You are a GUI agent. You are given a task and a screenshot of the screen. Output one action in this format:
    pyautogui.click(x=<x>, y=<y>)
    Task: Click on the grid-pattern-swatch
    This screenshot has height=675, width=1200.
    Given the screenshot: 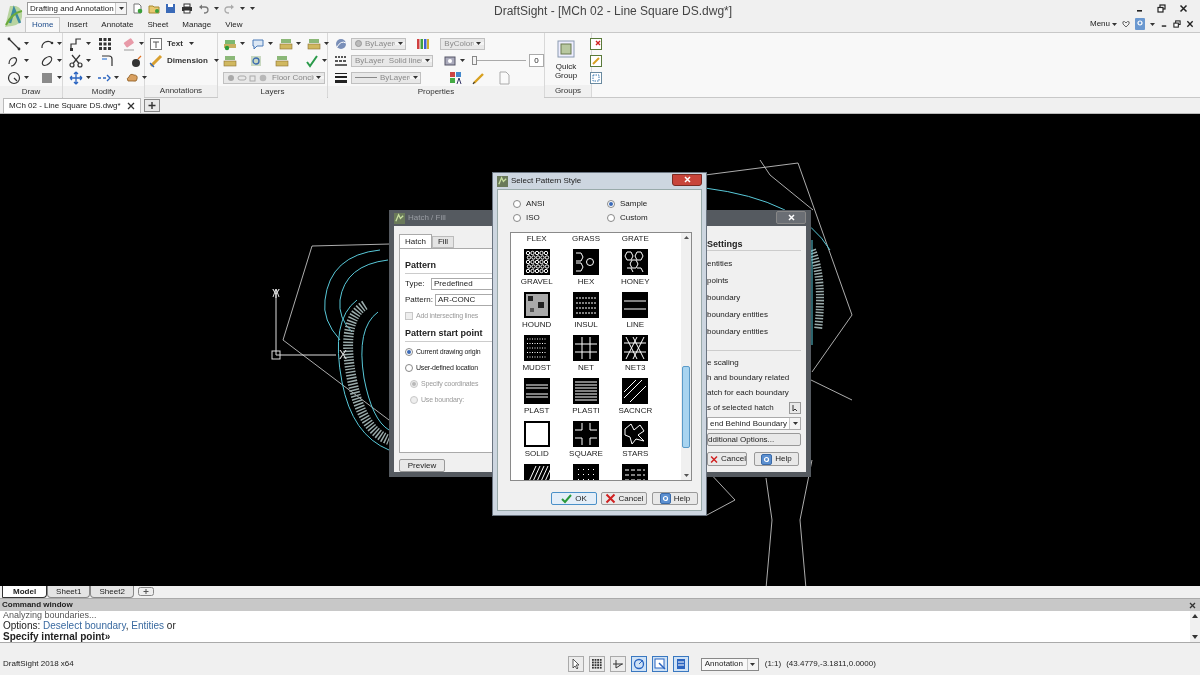 What is the action you would take?
    pyautogui.click(x=586, y=348)
    